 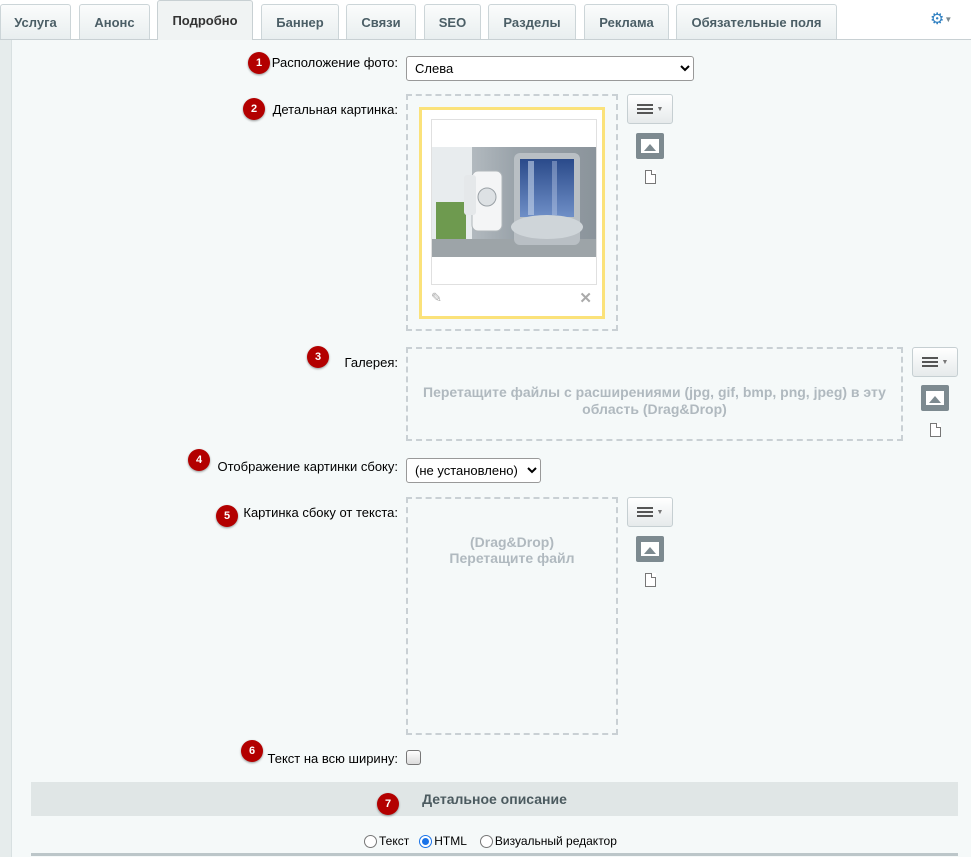 I want to click on editor-mode-group: Текст HTML Визуальный редактор, so click(x=490, y=841).